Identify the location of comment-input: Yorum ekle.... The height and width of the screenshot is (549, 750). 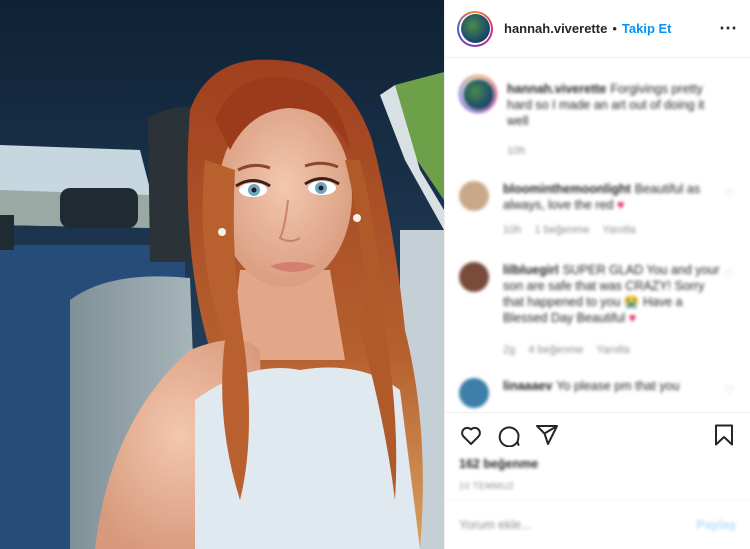
(495, 525).